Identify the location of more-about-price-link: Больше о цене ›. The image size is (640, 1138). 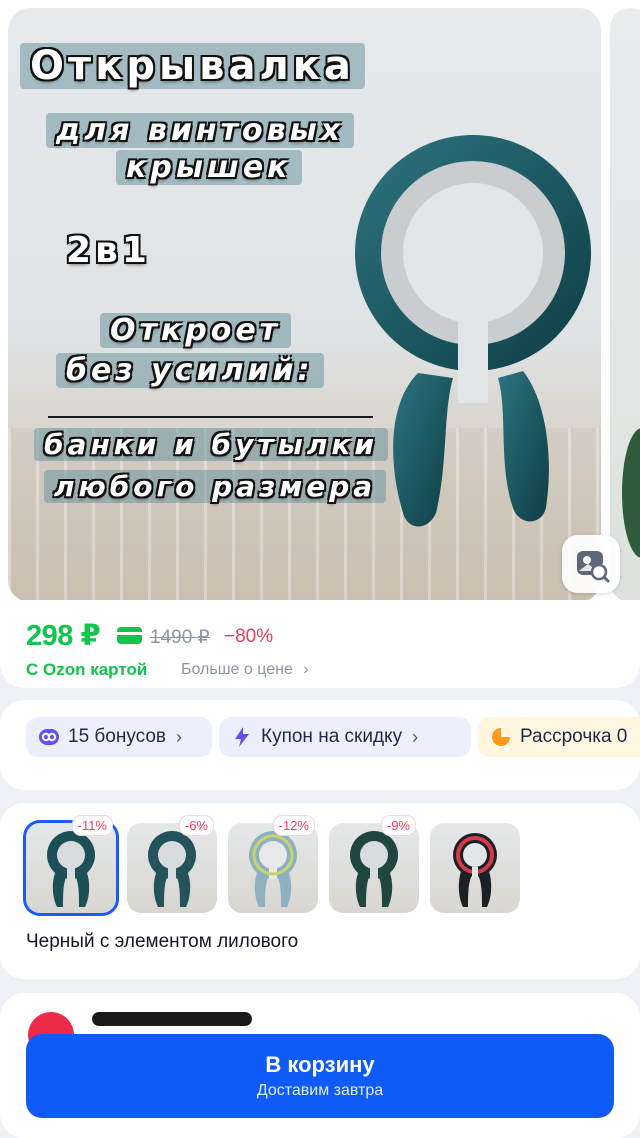
(245, 670).